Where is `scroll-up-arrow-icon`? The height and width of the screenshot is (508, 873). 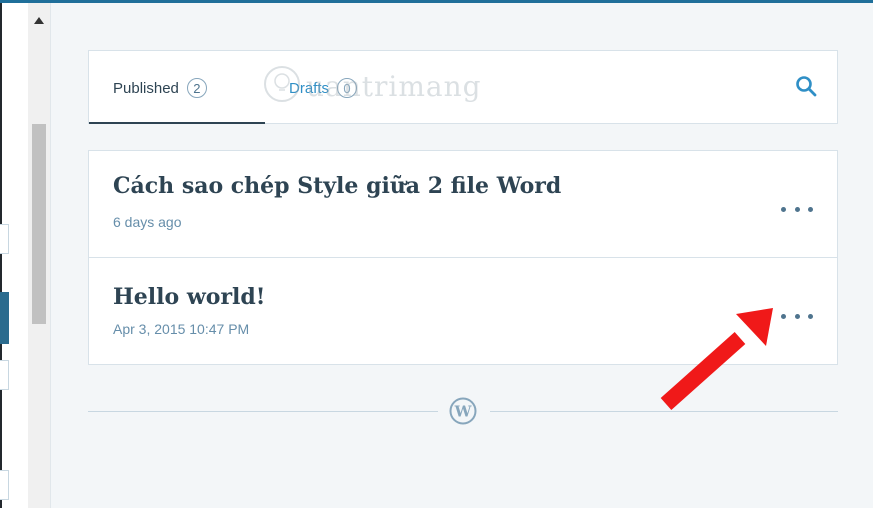
scroll-up-arrow-icon is located at coordinates (39, 20).